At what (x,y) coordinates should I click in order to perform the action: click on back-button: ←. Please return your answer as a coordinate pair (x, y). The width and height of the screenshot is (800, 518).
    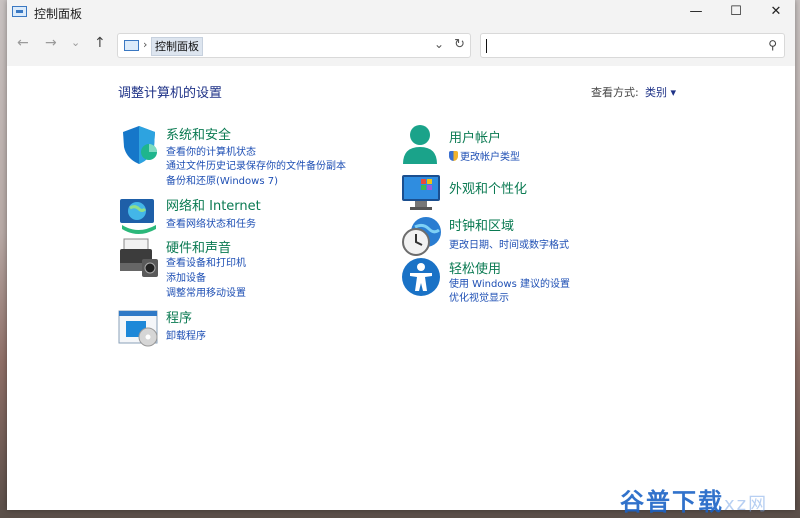
    Looking at the image, I should click on (23, 43).